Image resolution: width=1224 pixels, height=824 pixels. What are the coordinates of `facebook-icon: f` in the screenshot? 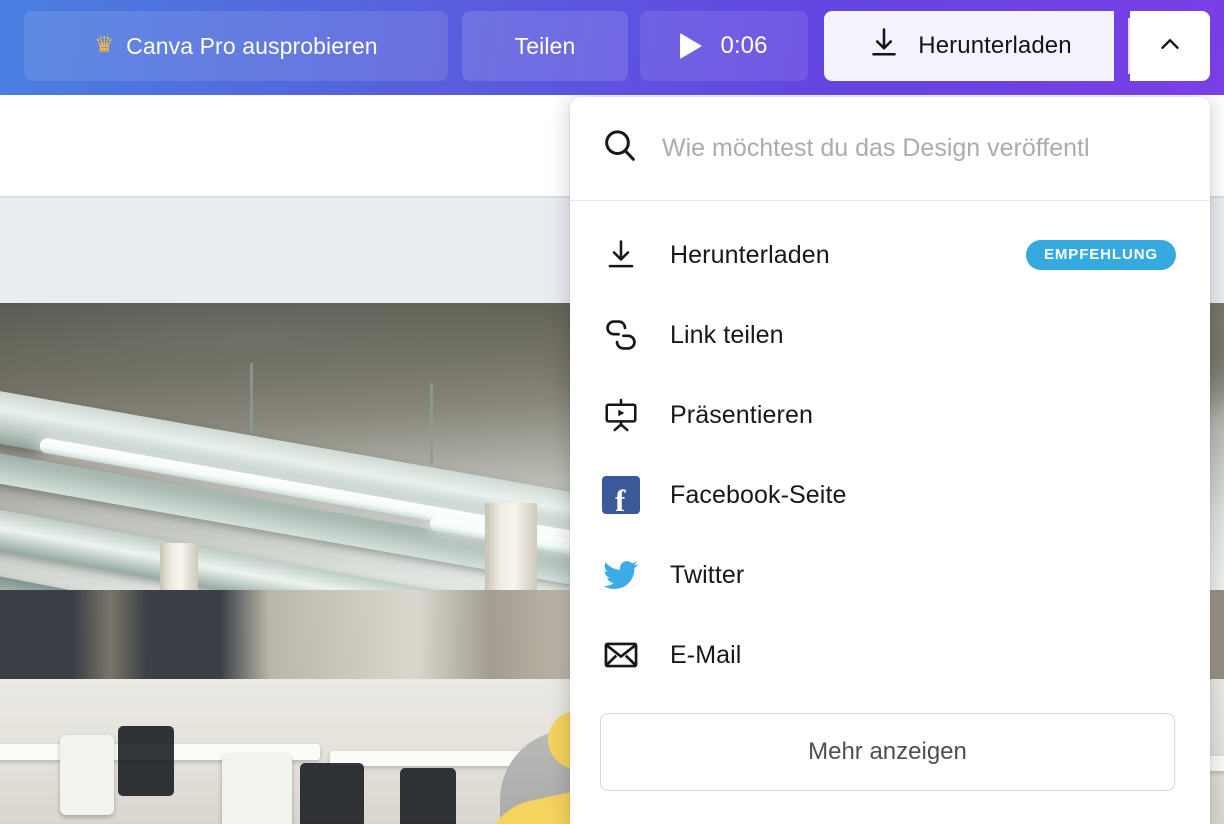 It's located at (621, 495).